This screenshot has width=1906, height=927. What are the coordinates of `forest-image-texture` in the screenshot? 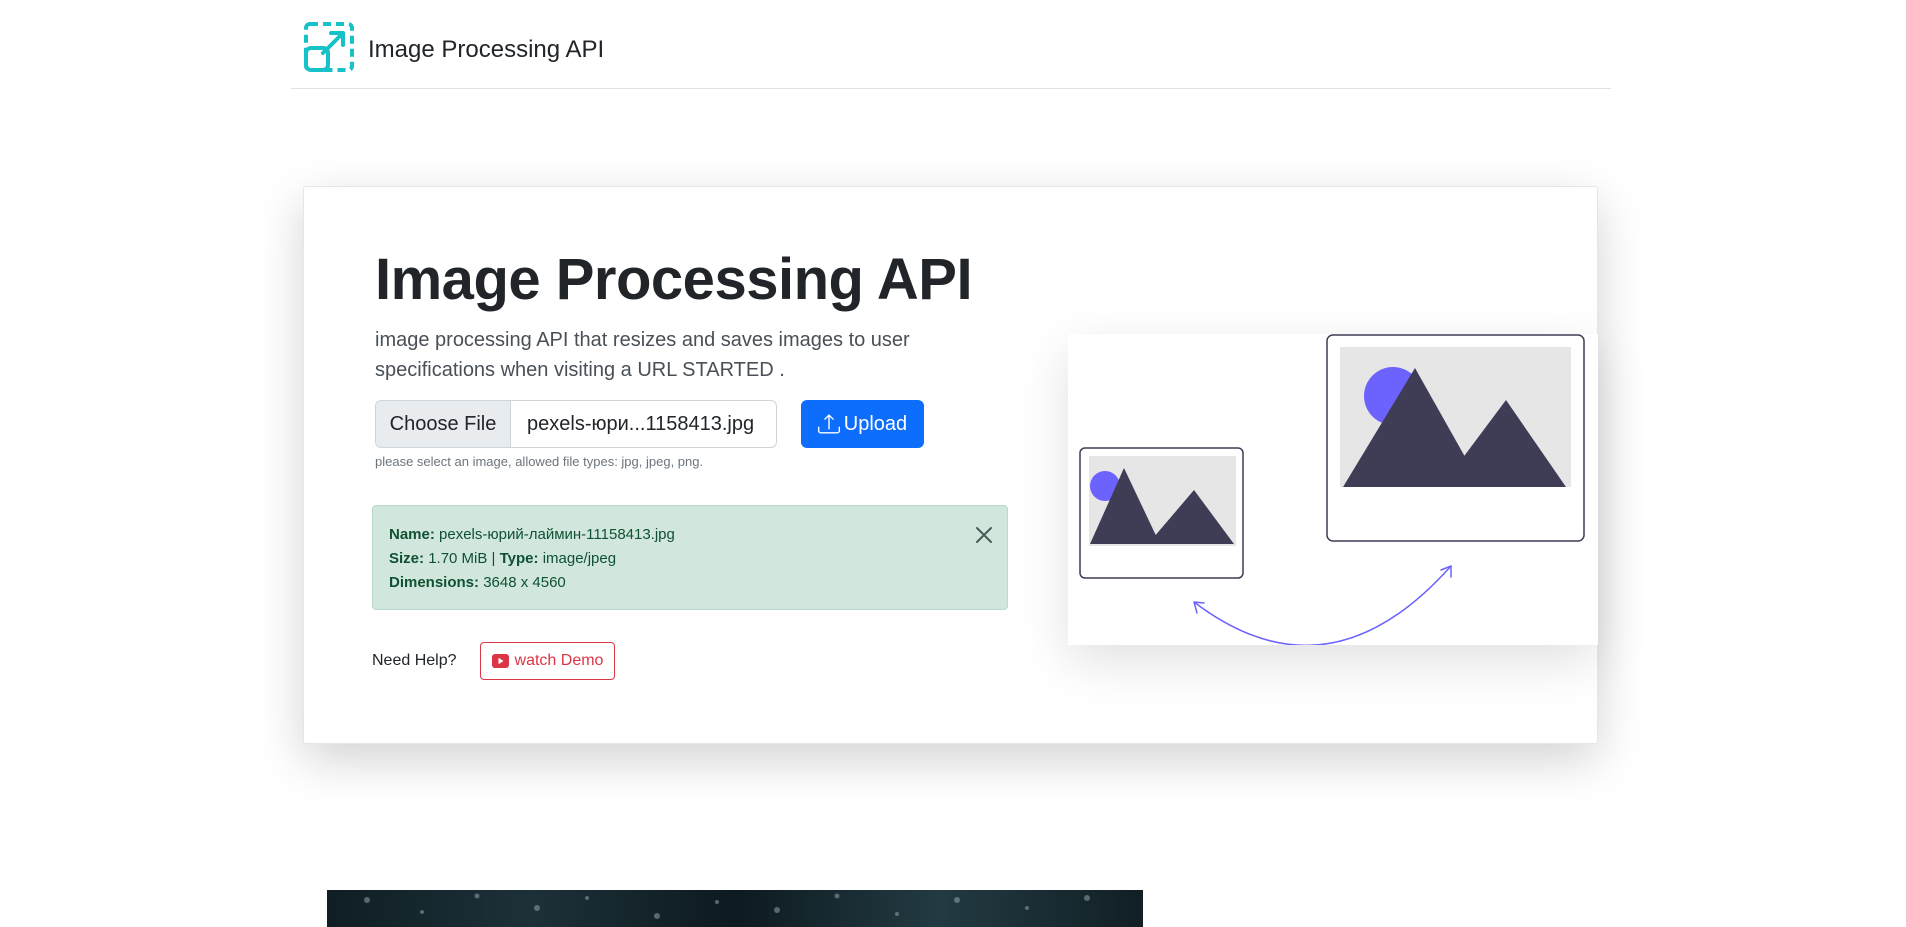 It's located at (727, 906).